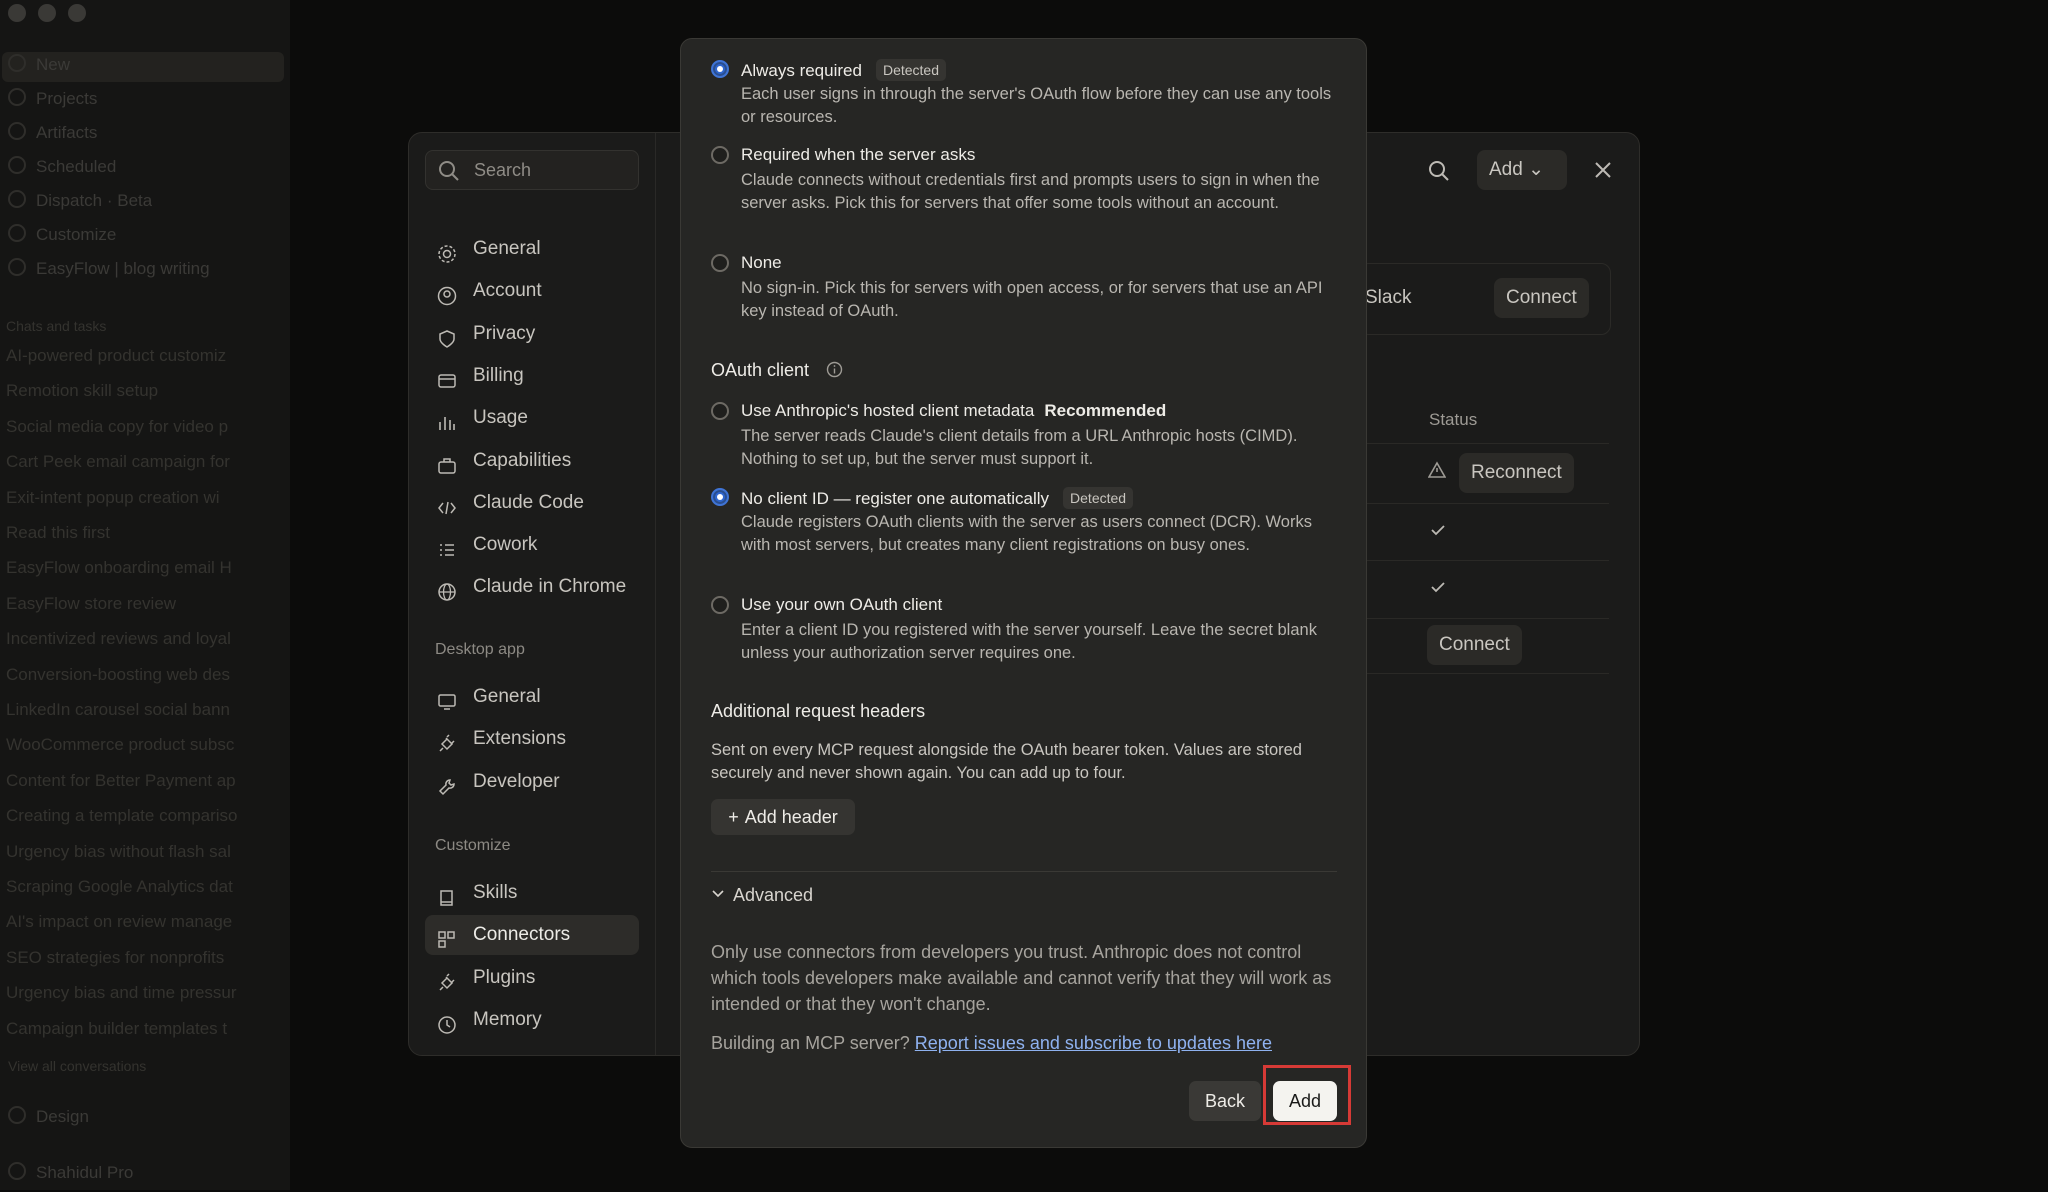 This screenshot has height=1192, width=2048. I want to click on sidebar-row: Scheduled, so click(58, 171).